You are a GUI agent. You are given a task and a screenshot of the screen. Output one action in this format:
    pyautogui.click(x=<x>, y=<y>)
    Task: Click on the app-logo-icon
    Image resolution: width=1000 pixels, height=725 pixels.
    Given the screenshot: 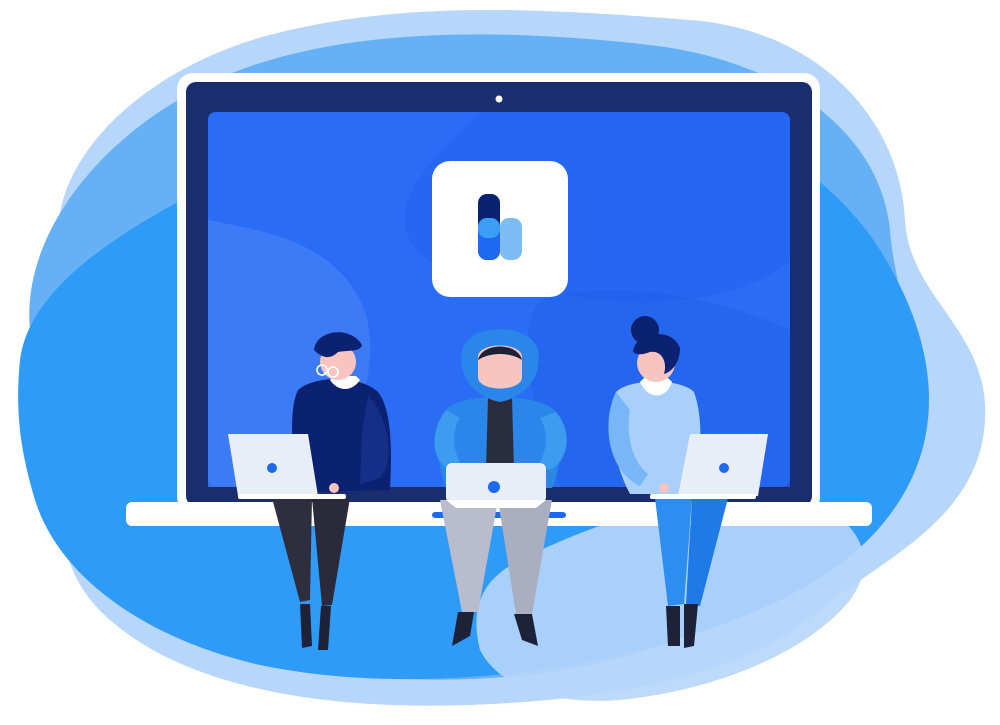 What is the action you would take?
    pyautogui.click(x=500, y=229)
    